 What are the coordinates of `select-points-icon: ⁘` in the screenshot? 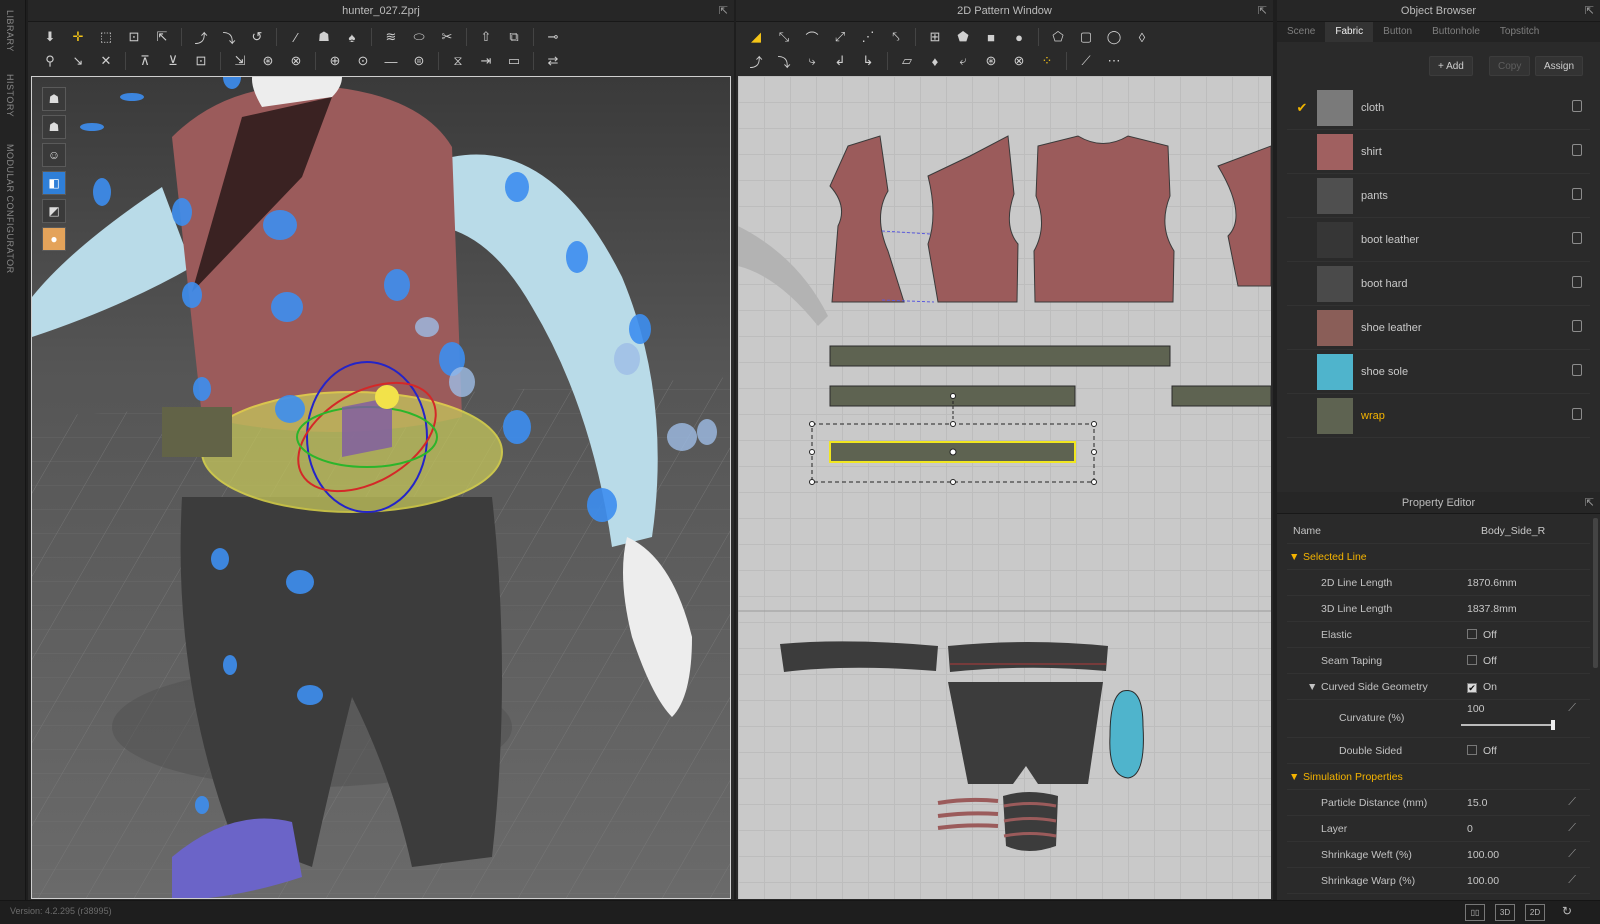 It's located at (1047, 61).